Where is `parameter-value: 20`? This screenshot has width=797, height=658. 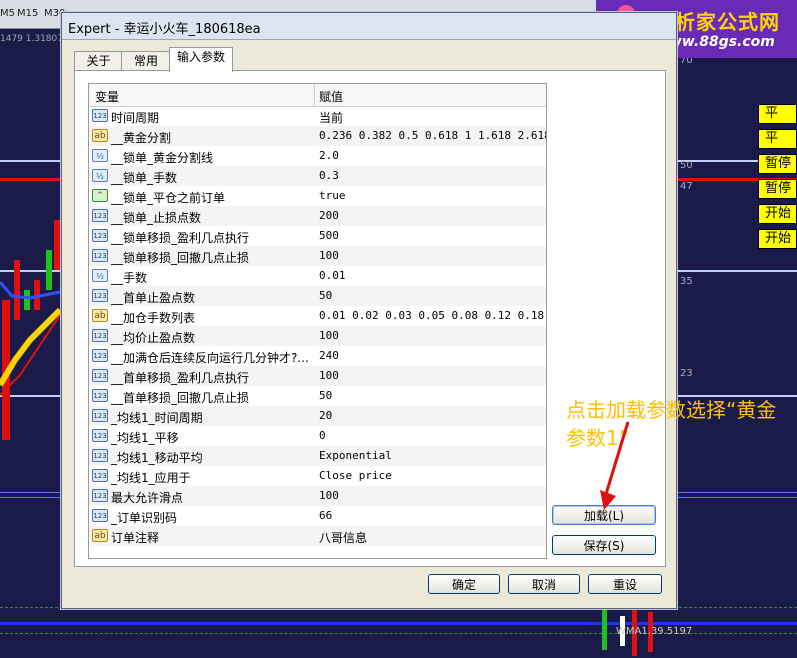
parameter-value: 20 is located at coordinates (325, 415).